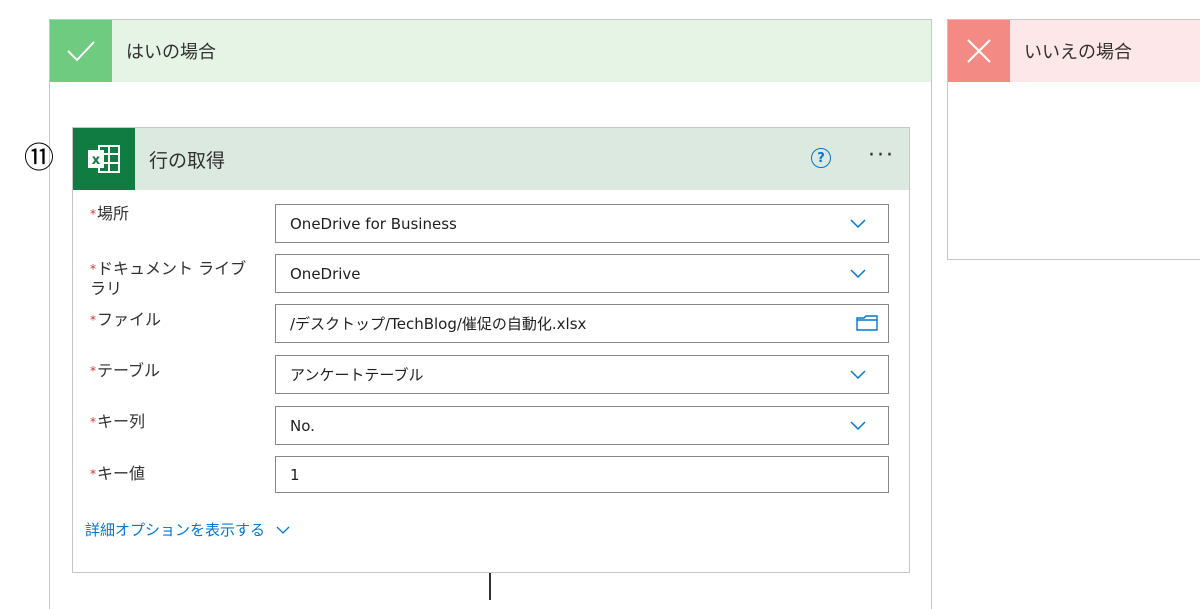 This screenshot has width=1200, height=609. I want to click on close-icon, so click(979, 51).